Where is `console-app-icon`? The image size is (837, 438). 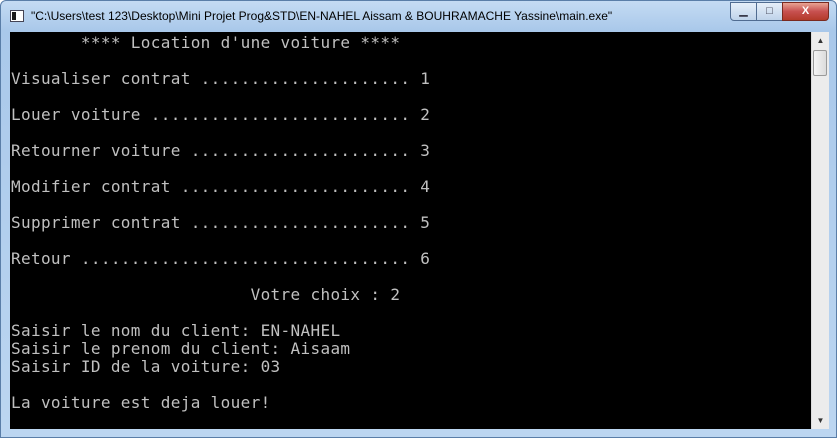 console-app-icon is located at coordinates (17, 16).